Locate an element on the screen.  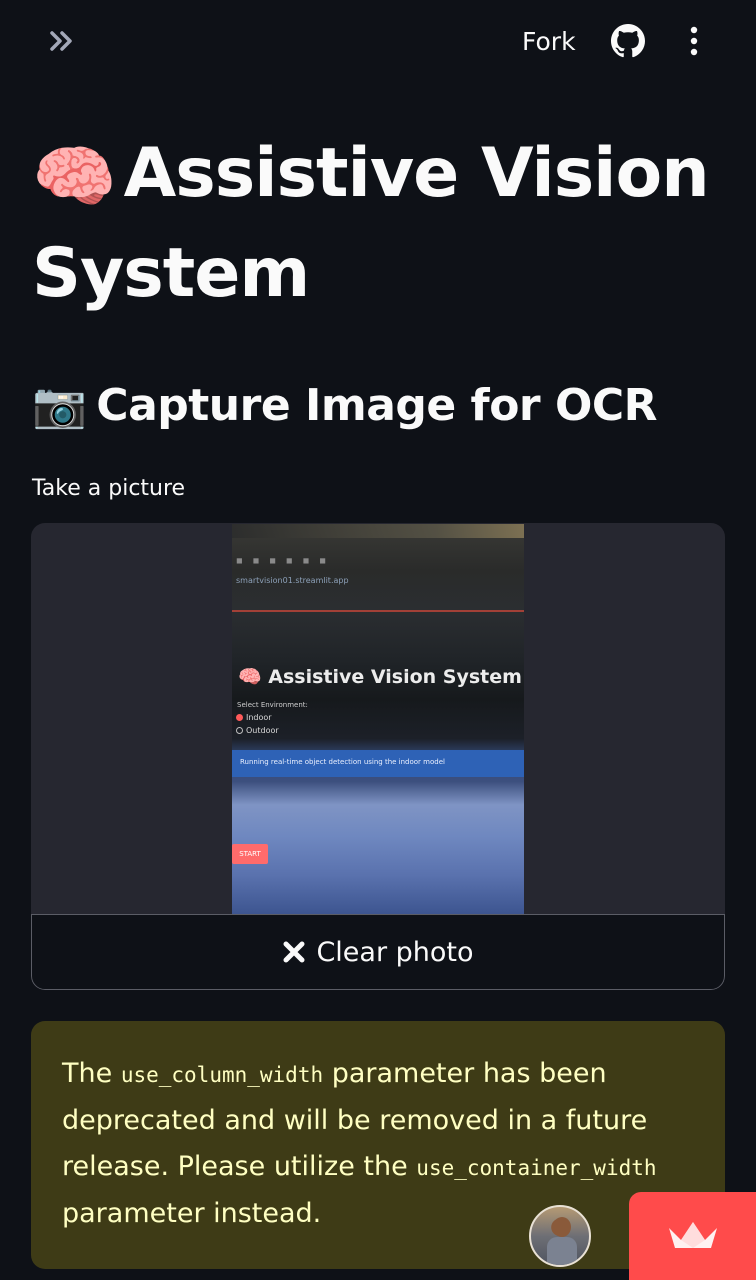
photo-env-label: Select Environment: is located at coordinates (272, 705).